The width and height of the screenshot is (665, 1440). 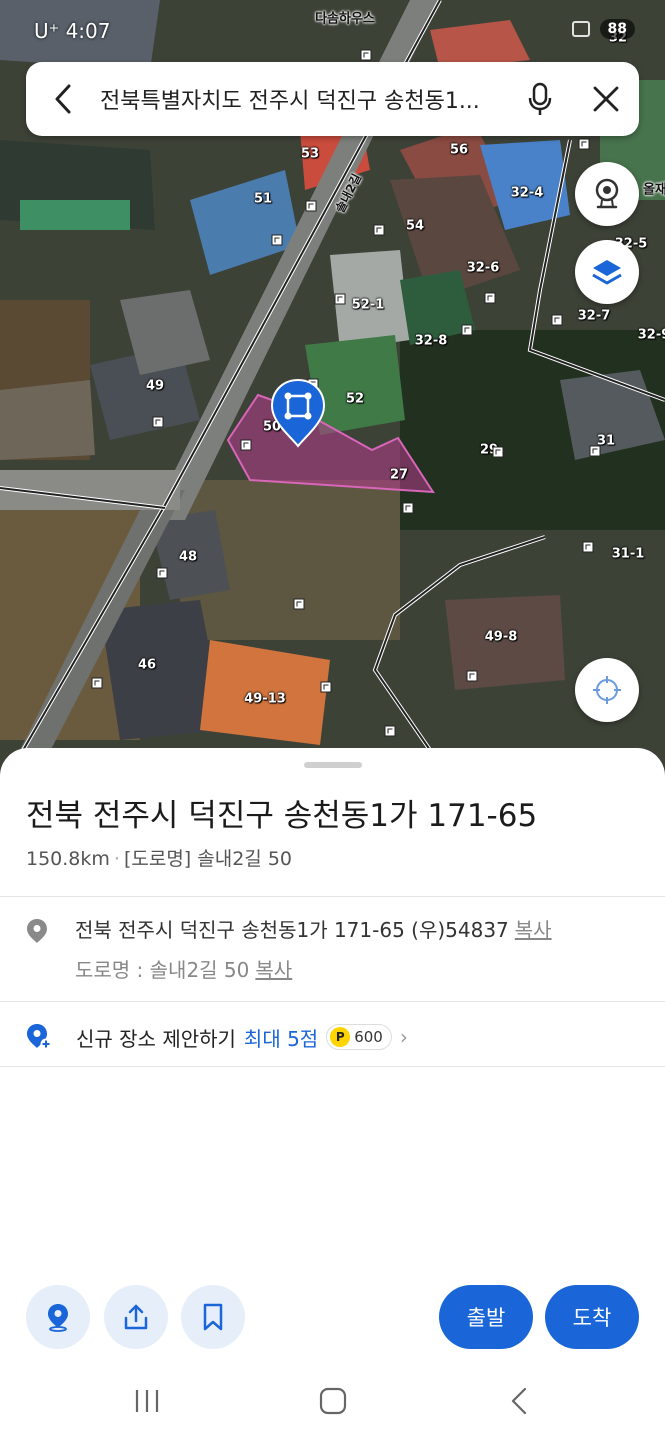 I want to click on roadview-icon, so click(x=607, y=193).